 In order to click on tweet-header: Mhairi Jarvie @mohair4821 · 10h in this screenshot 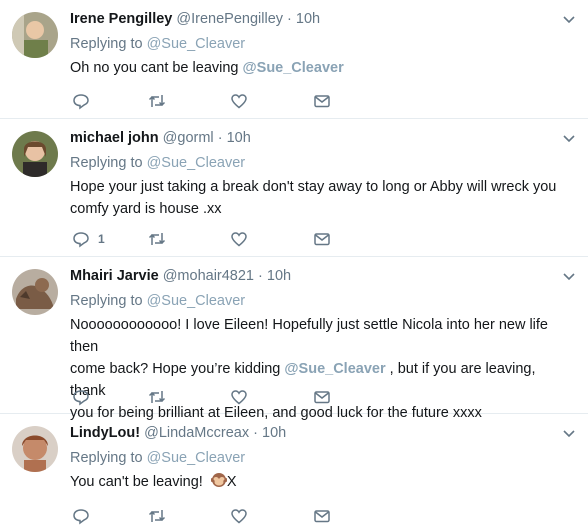, I will do `click(180, 276)`.